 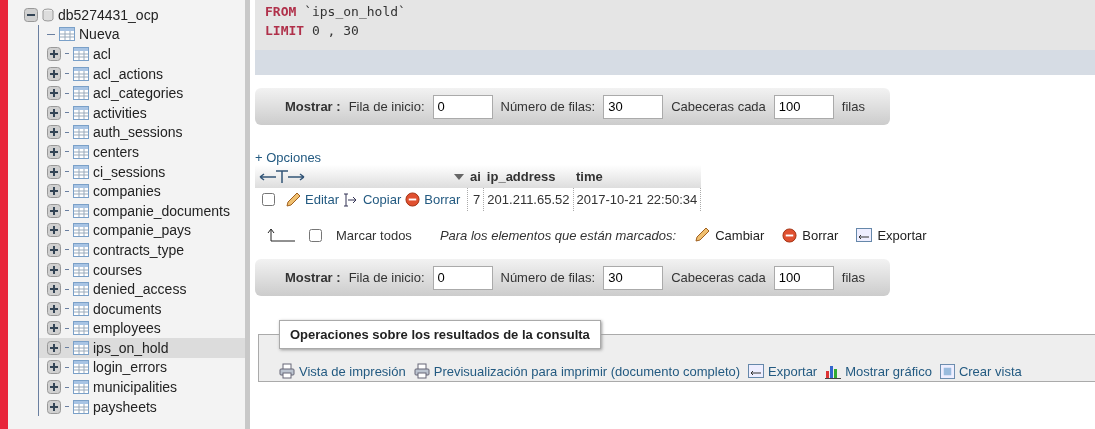 What do you see at coordinates (31, 14) in the screenshot?
I see `collapse-icon` at bounding box center [31, 14].